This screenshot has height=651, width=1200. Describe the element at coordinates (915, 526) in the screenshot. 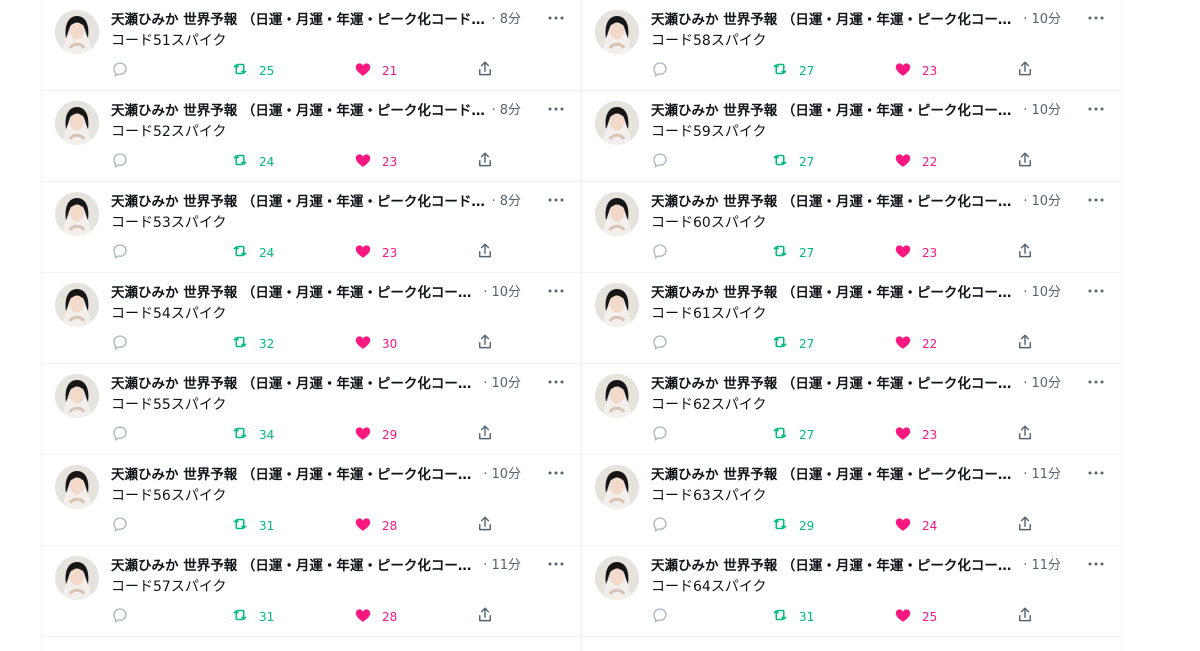

I see `like-button: 24` at that location.